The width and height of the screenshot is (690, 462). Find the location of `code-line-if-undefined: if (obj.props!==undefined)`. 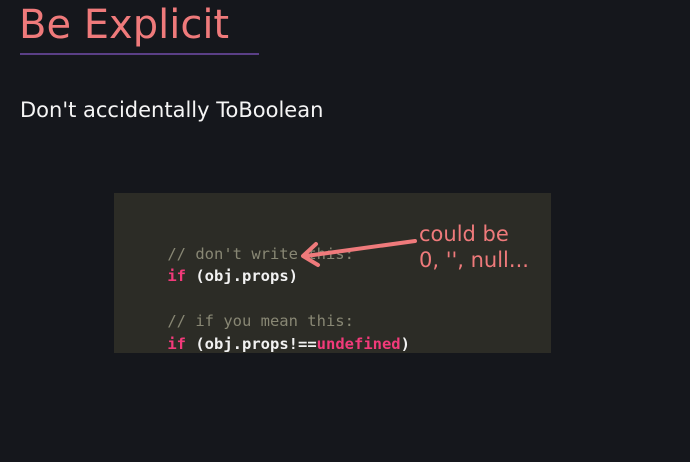

code-line-if-undefined: if (obj.props!==undefined) is located at coordinates (270, 344).